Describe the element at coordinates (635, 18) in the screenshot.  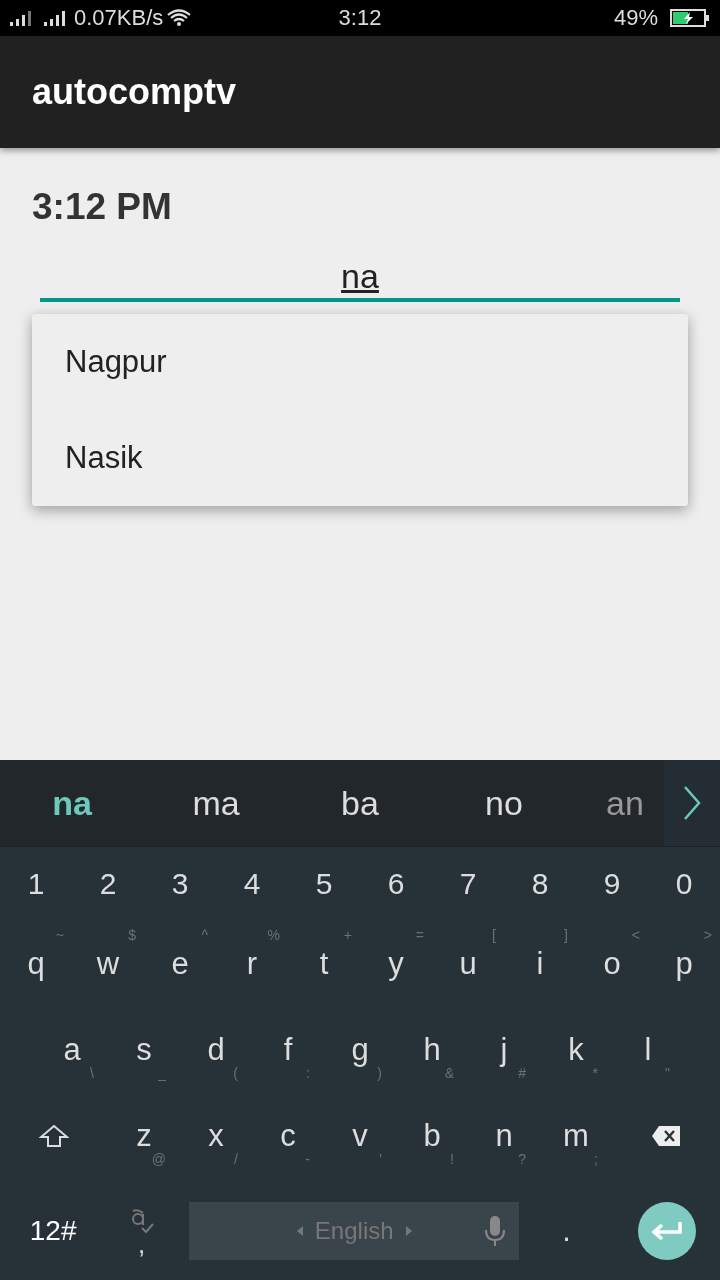
I see `battery-percent: 49%` at that location.